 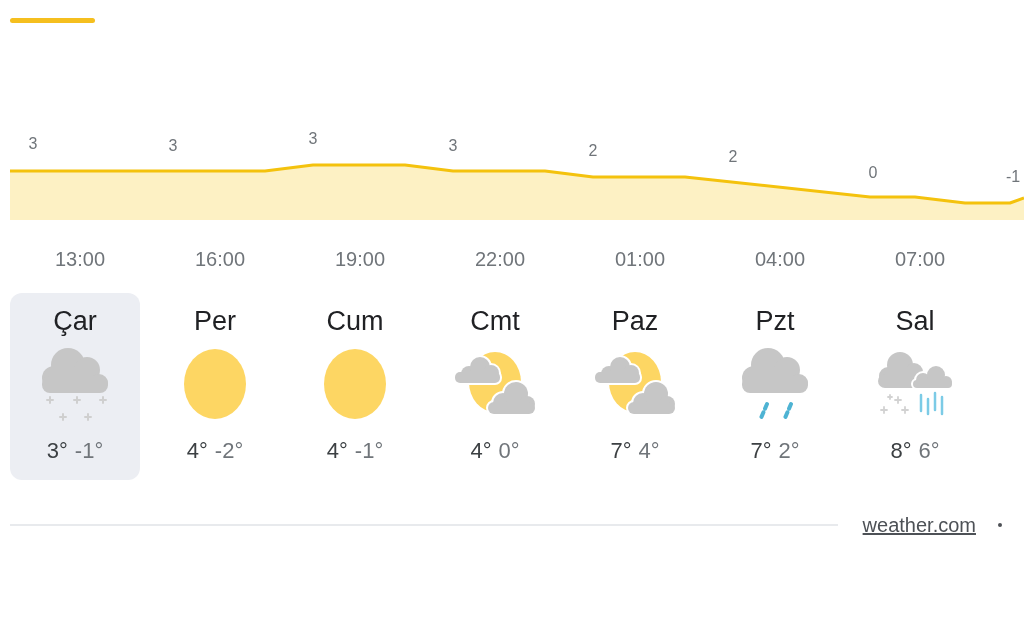 I want to click on low-temp: 2°, so click(x=789, y=451).